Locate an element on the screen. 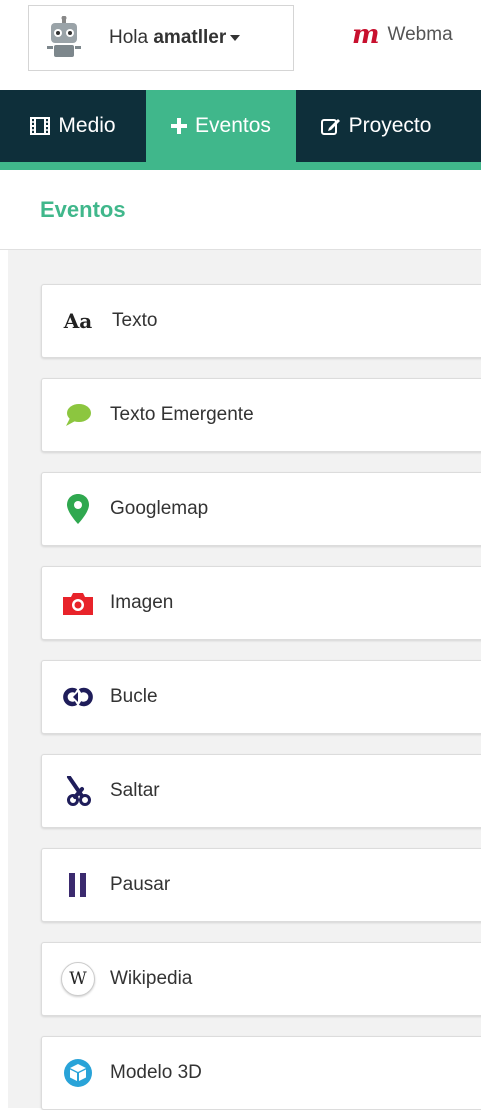 The width and height of the screenshot is (481, 1110). tab-medio-label: Medio is located at coordinates (87, 125).